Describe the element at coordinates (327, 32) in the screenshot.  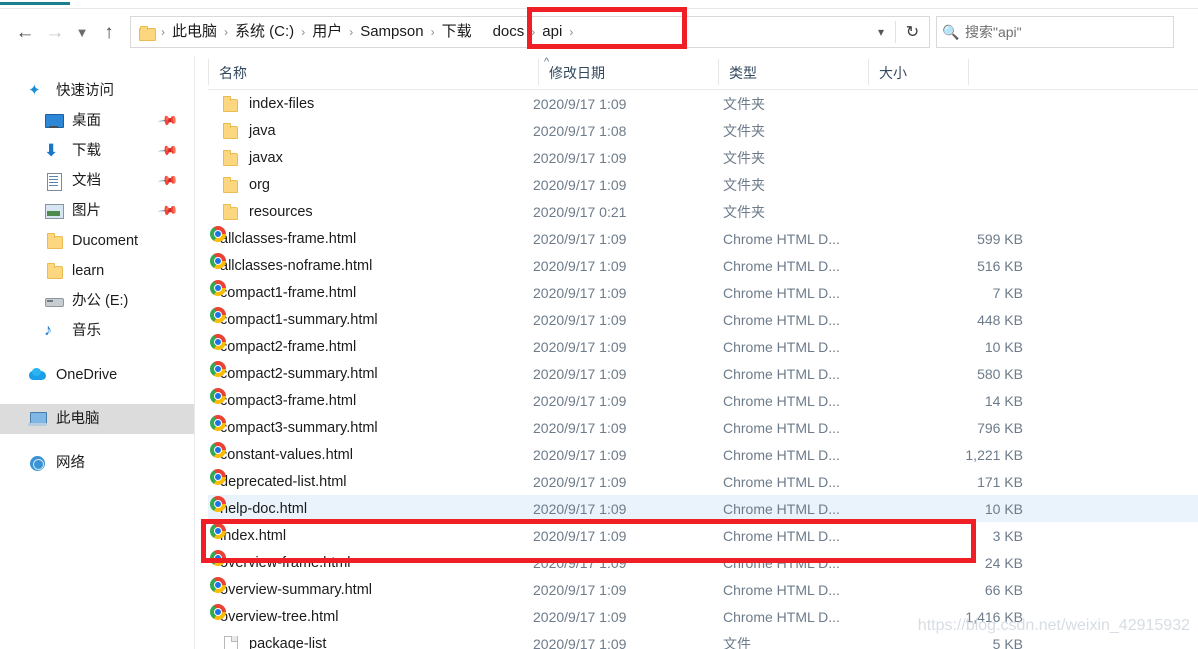
I see `breadcrumb-item-users: 用户` at that location.